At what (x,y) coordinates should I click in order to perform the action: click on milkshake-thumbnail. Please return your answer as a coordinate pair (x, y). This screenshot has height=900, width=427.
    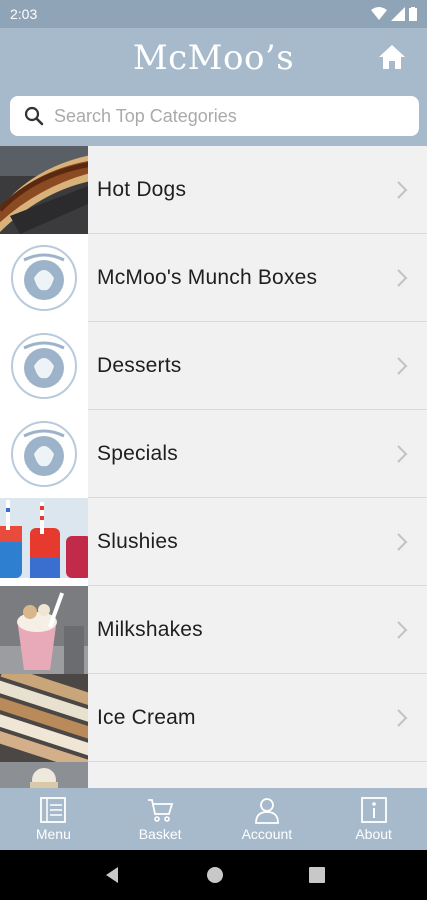
    Looking at the image, I should click on (44, 629).